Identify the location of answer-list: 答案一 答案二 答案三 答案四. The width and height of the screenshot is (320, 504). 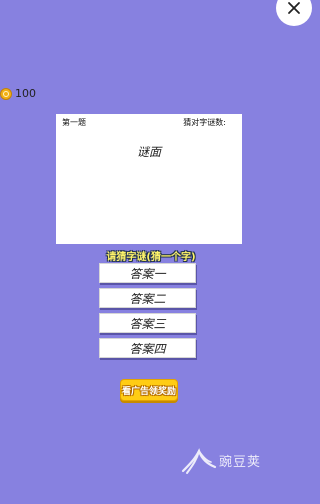
(148, 313).